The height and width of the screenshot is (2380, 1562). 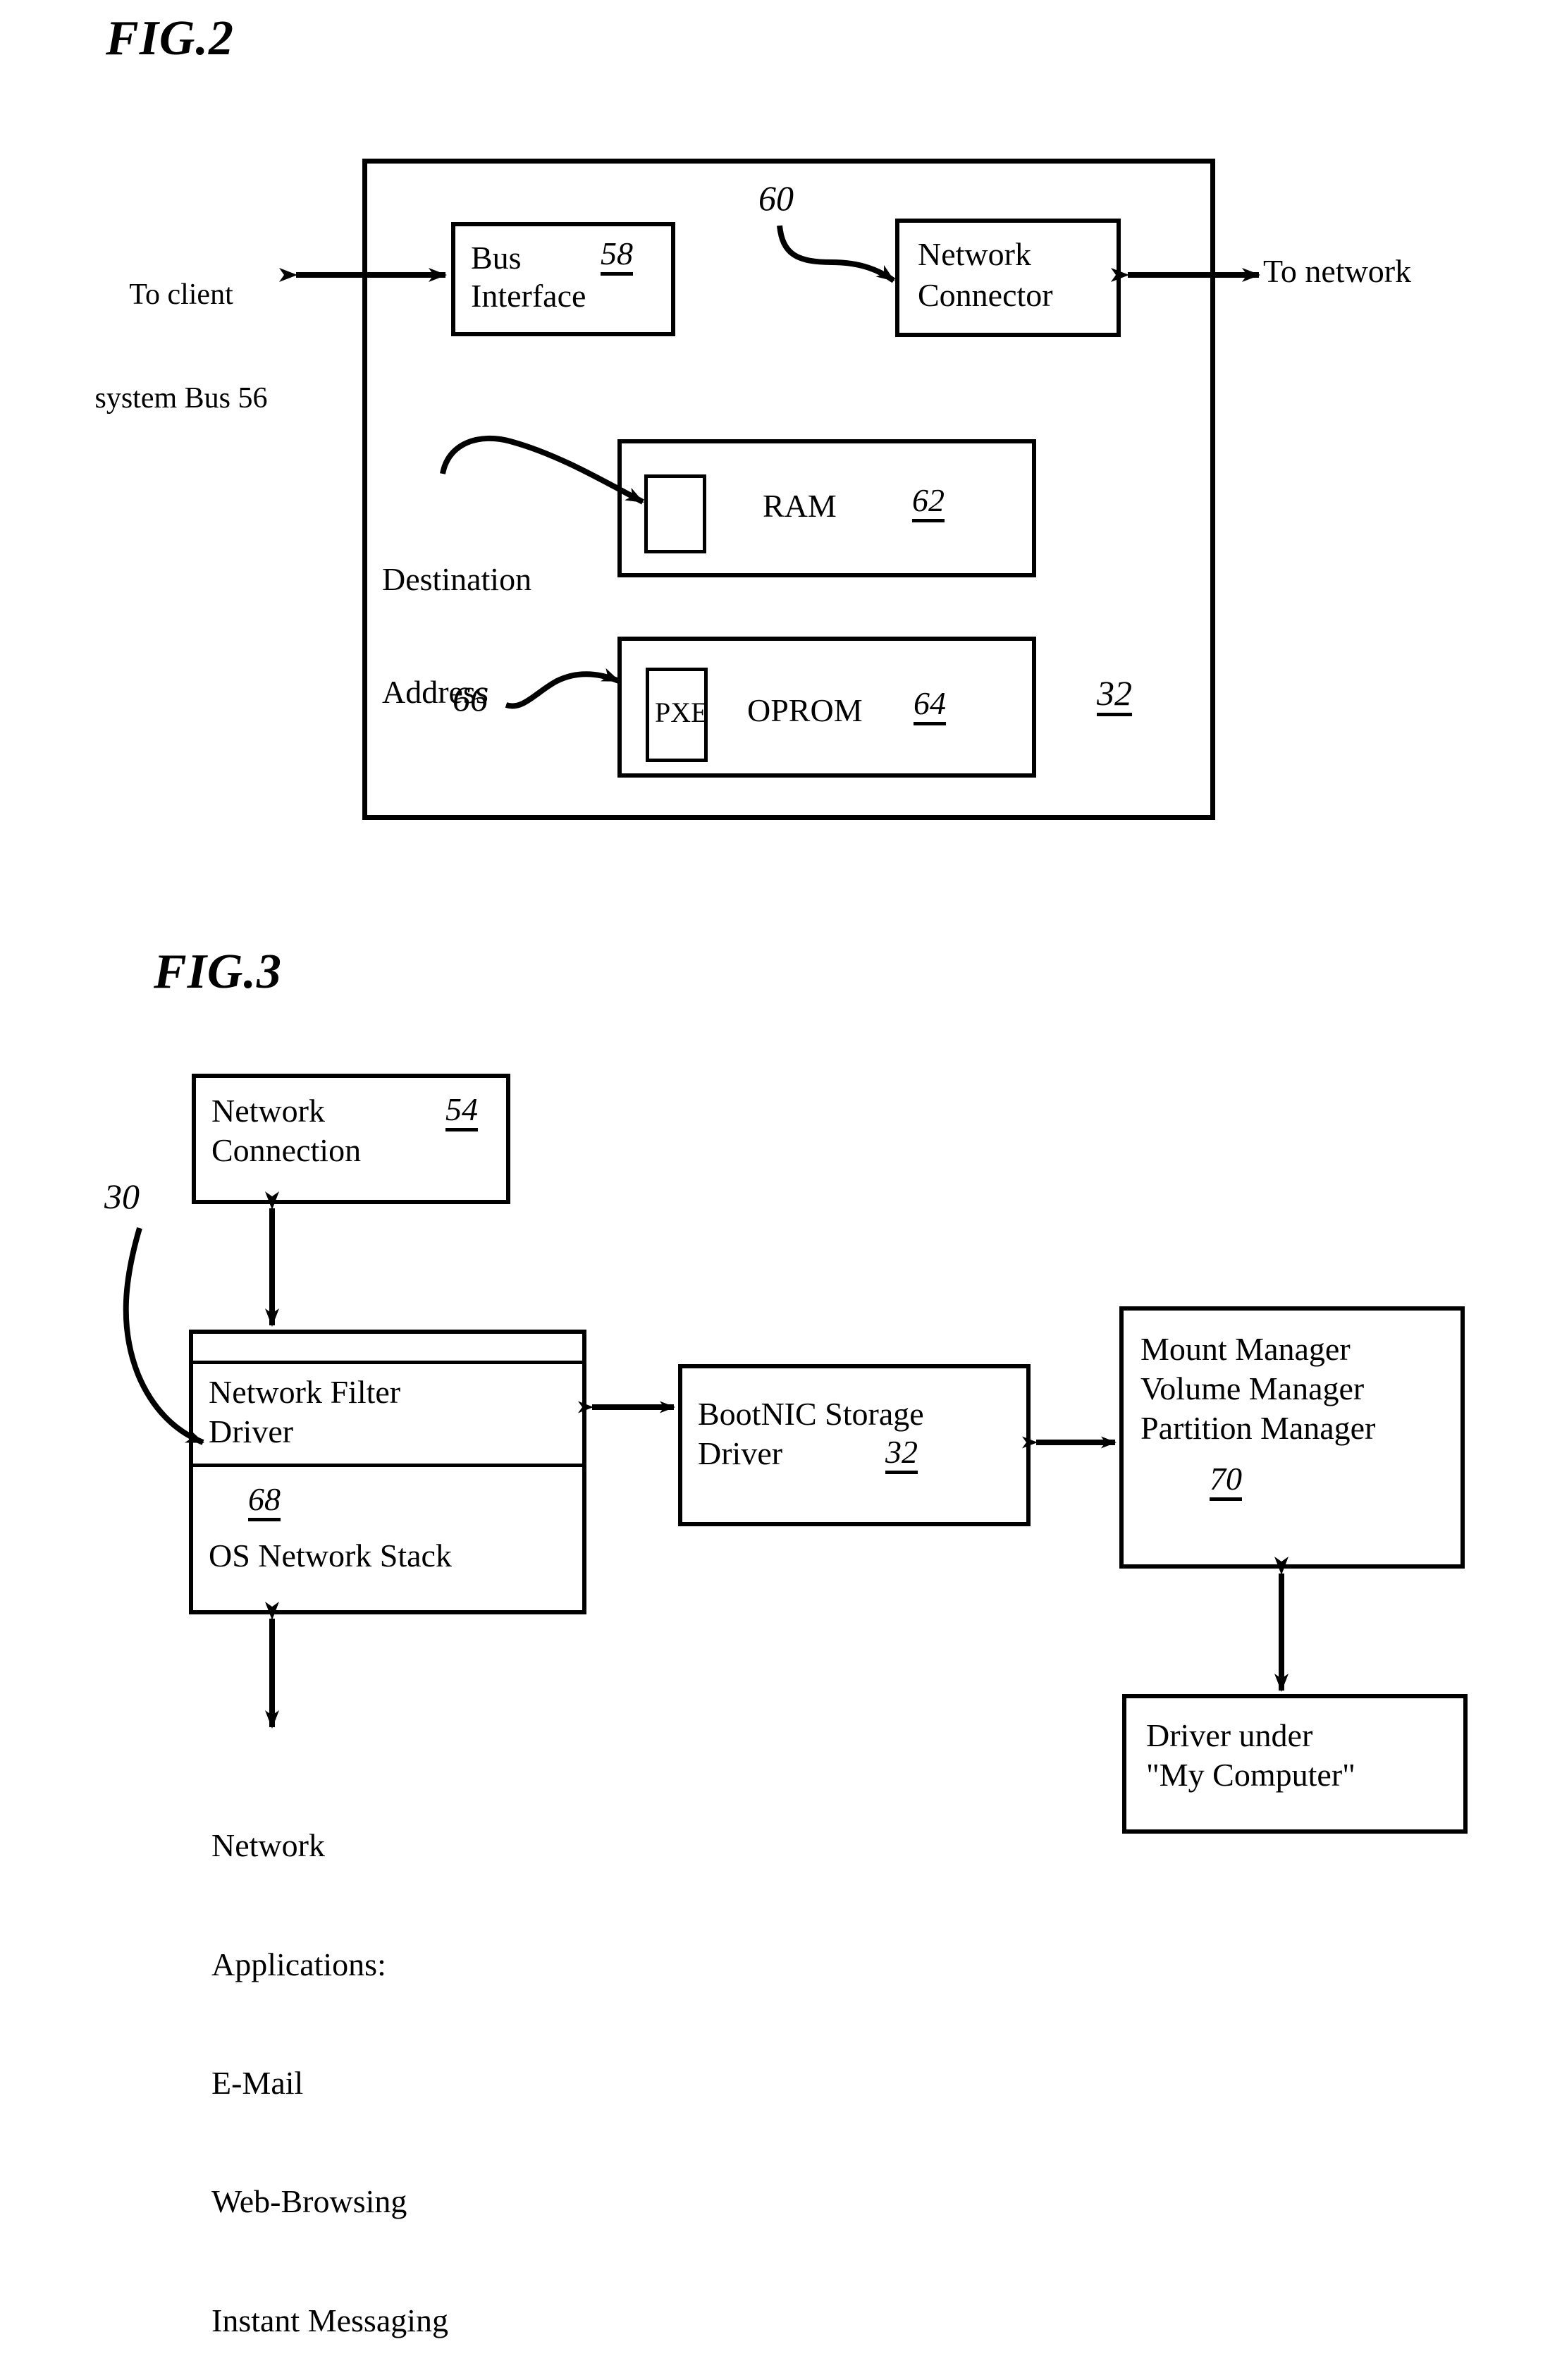 What do you see at coordinates (928, 503) in the screenshot?
I see `ram-ref: 62` at bounding box center [928, 503].